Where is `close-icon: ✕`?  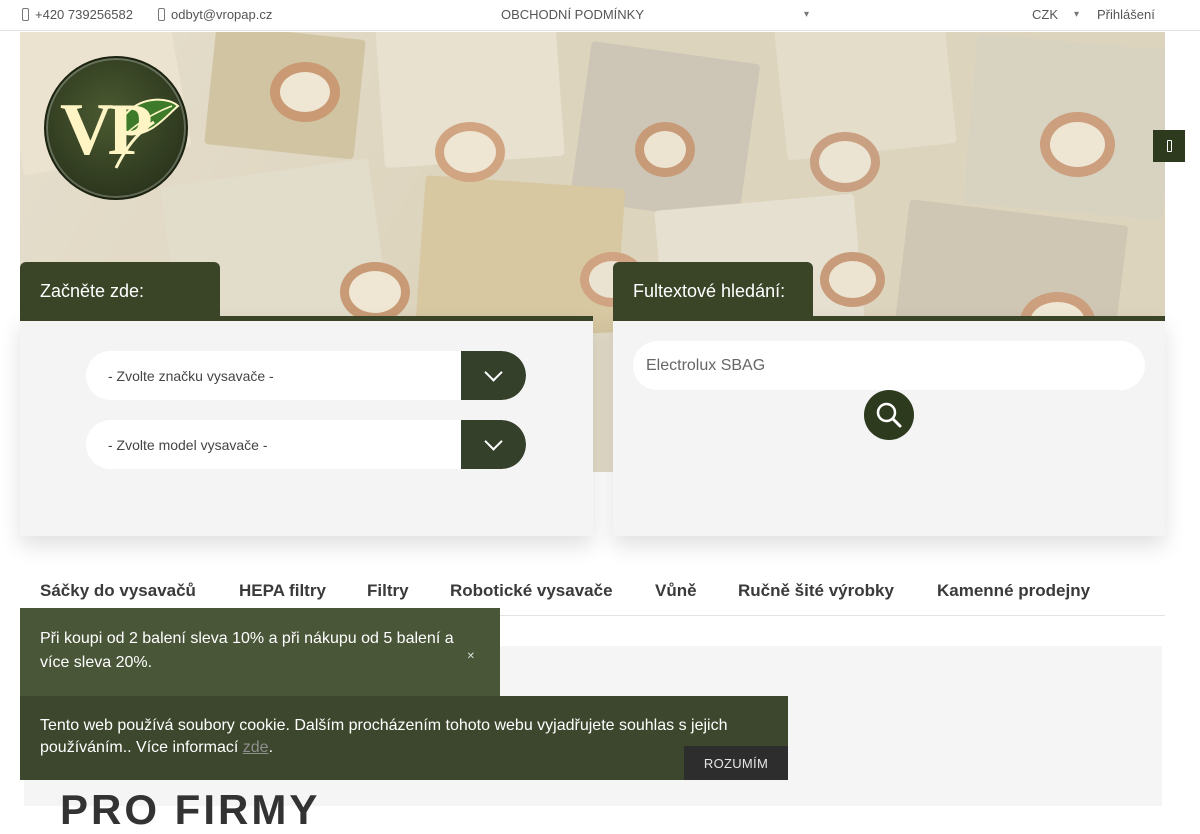
close-icon: ✕ is located at coordinates (471, 657).